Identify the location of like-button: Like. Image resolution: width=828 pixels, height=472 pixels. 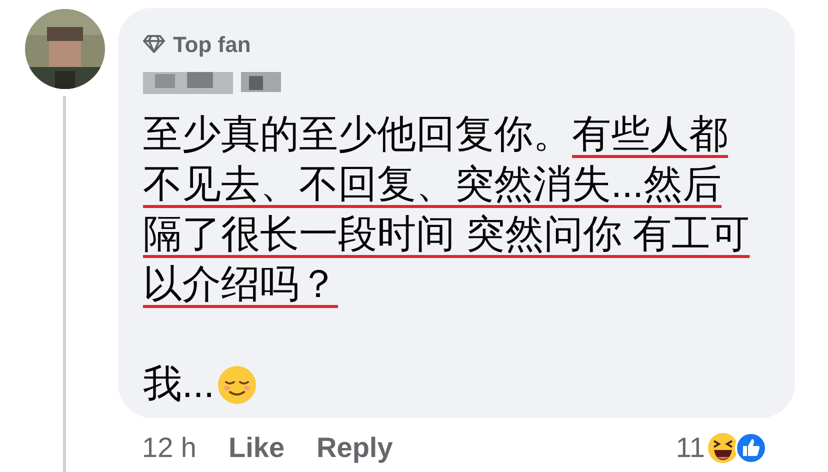
(256, 448).